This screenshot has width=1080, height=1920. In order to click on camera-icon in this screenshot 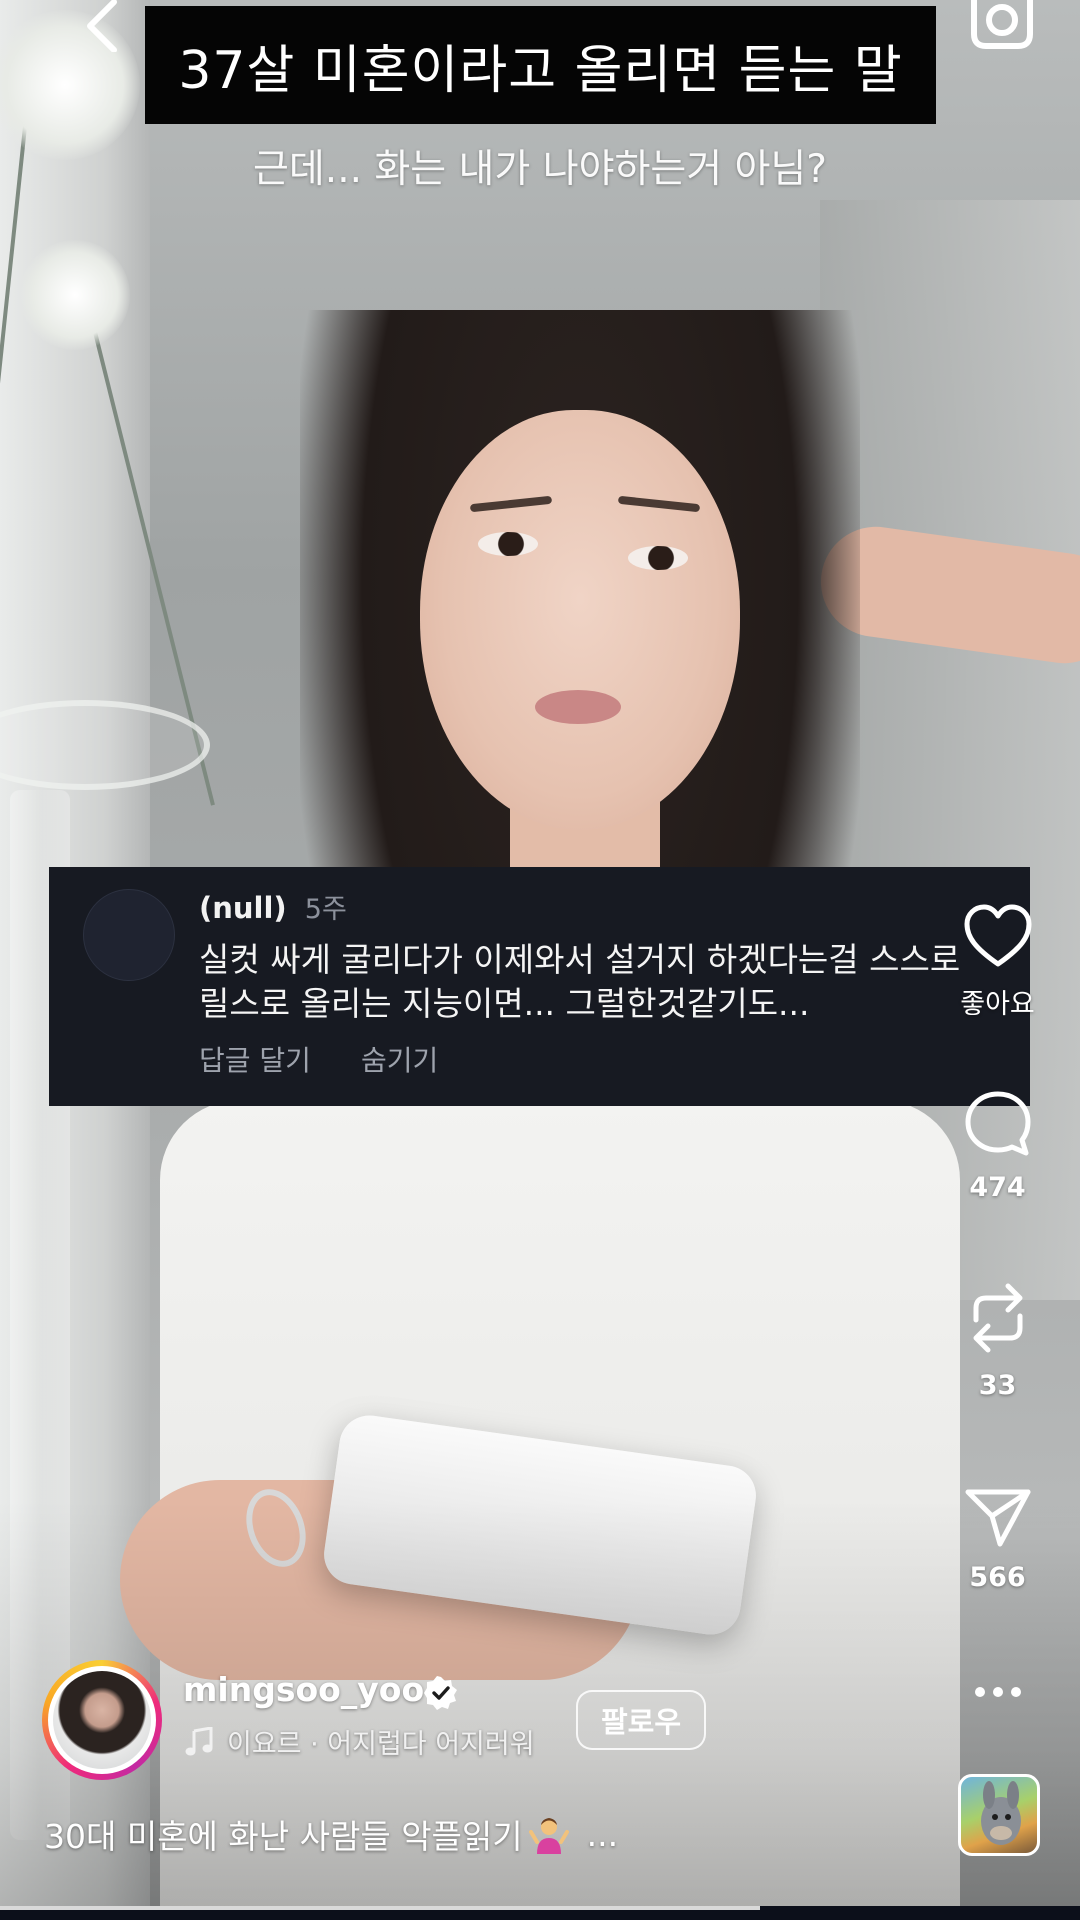, I will do `click(1002, 24)`.